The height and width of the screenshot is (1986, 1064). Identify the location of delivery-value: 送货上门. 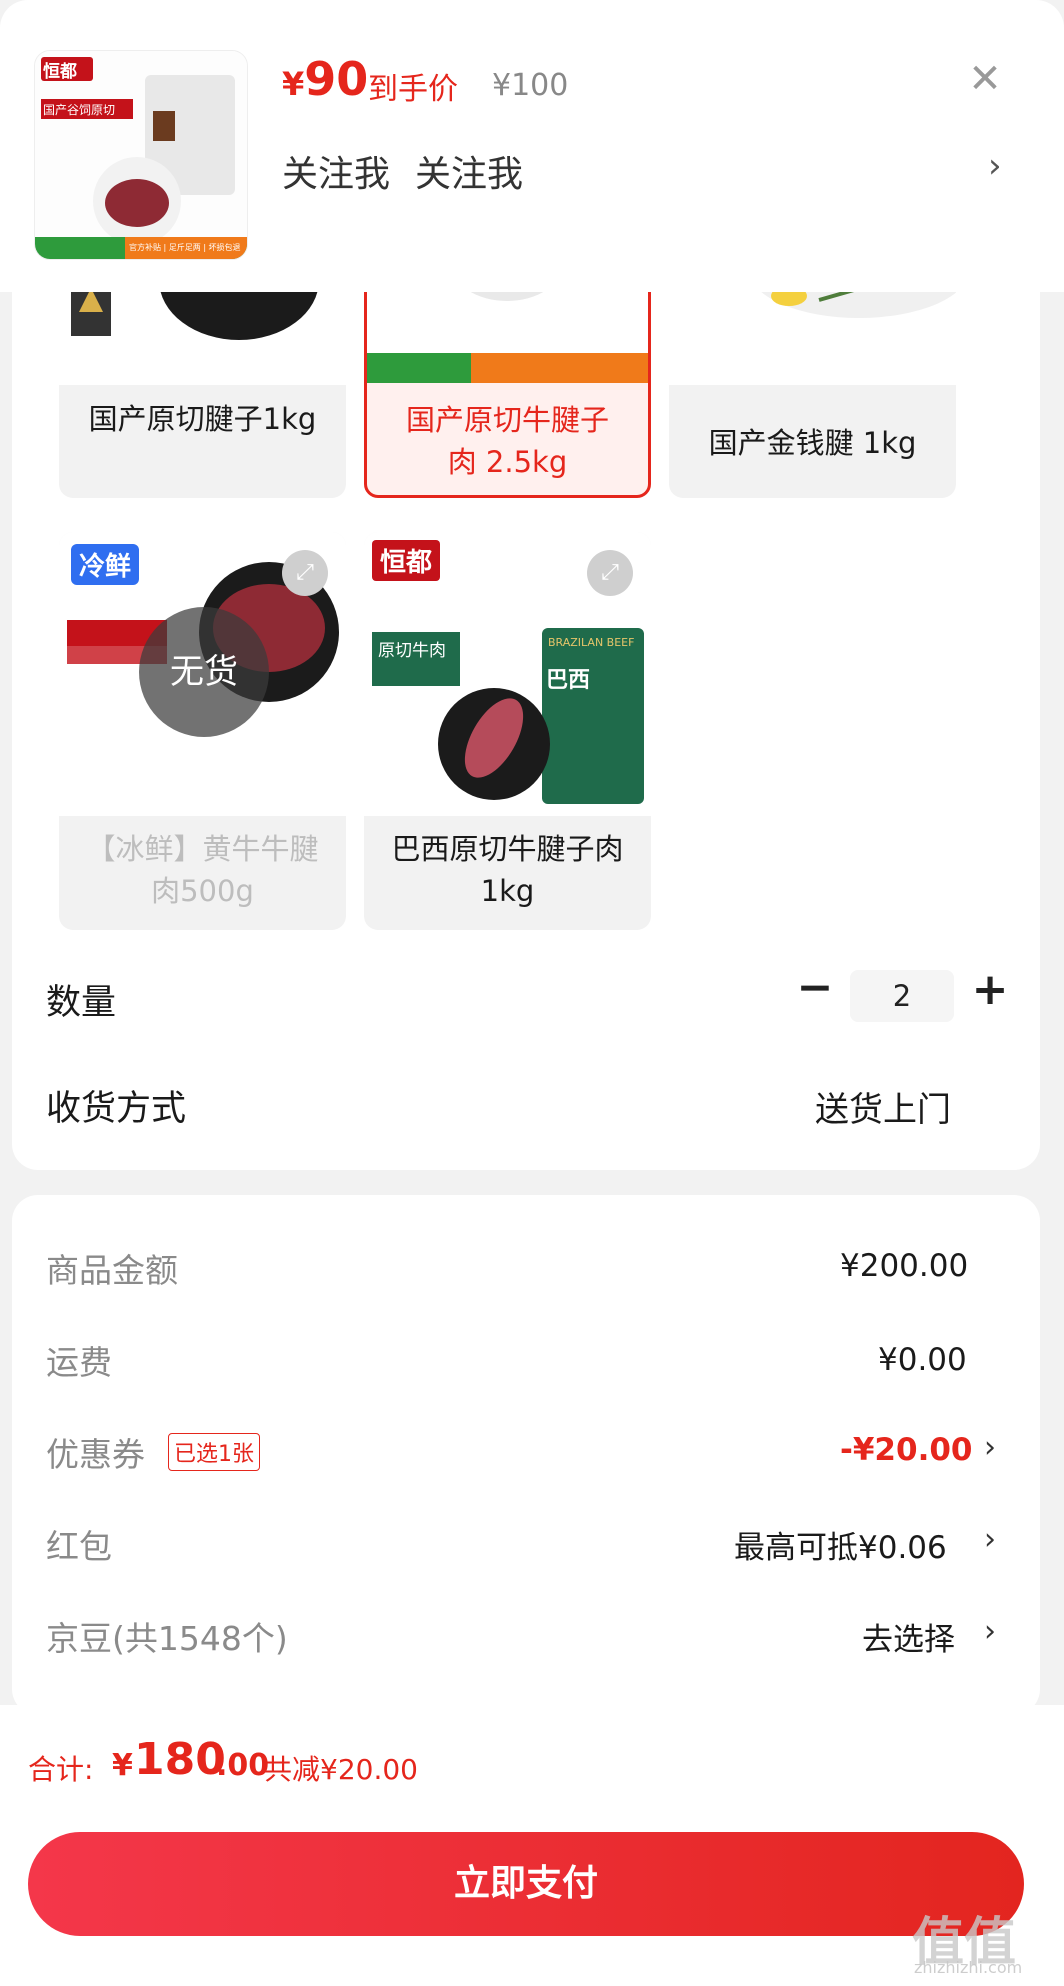
(883, 1106).